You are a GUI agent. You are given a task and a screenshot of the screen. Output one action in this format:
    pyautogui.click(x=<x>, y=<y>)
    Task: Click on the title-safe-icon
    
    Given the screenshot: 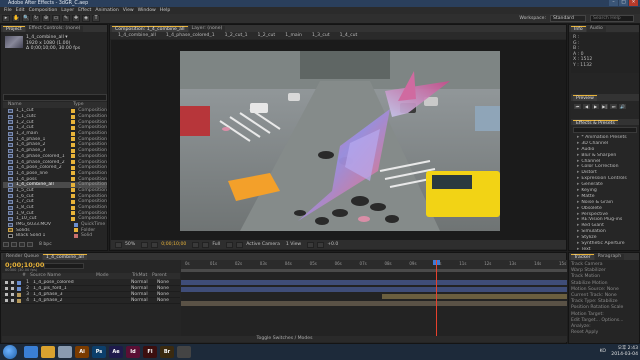 What is the action you would take?
    pyautogui.click(x=145, y=244)
    